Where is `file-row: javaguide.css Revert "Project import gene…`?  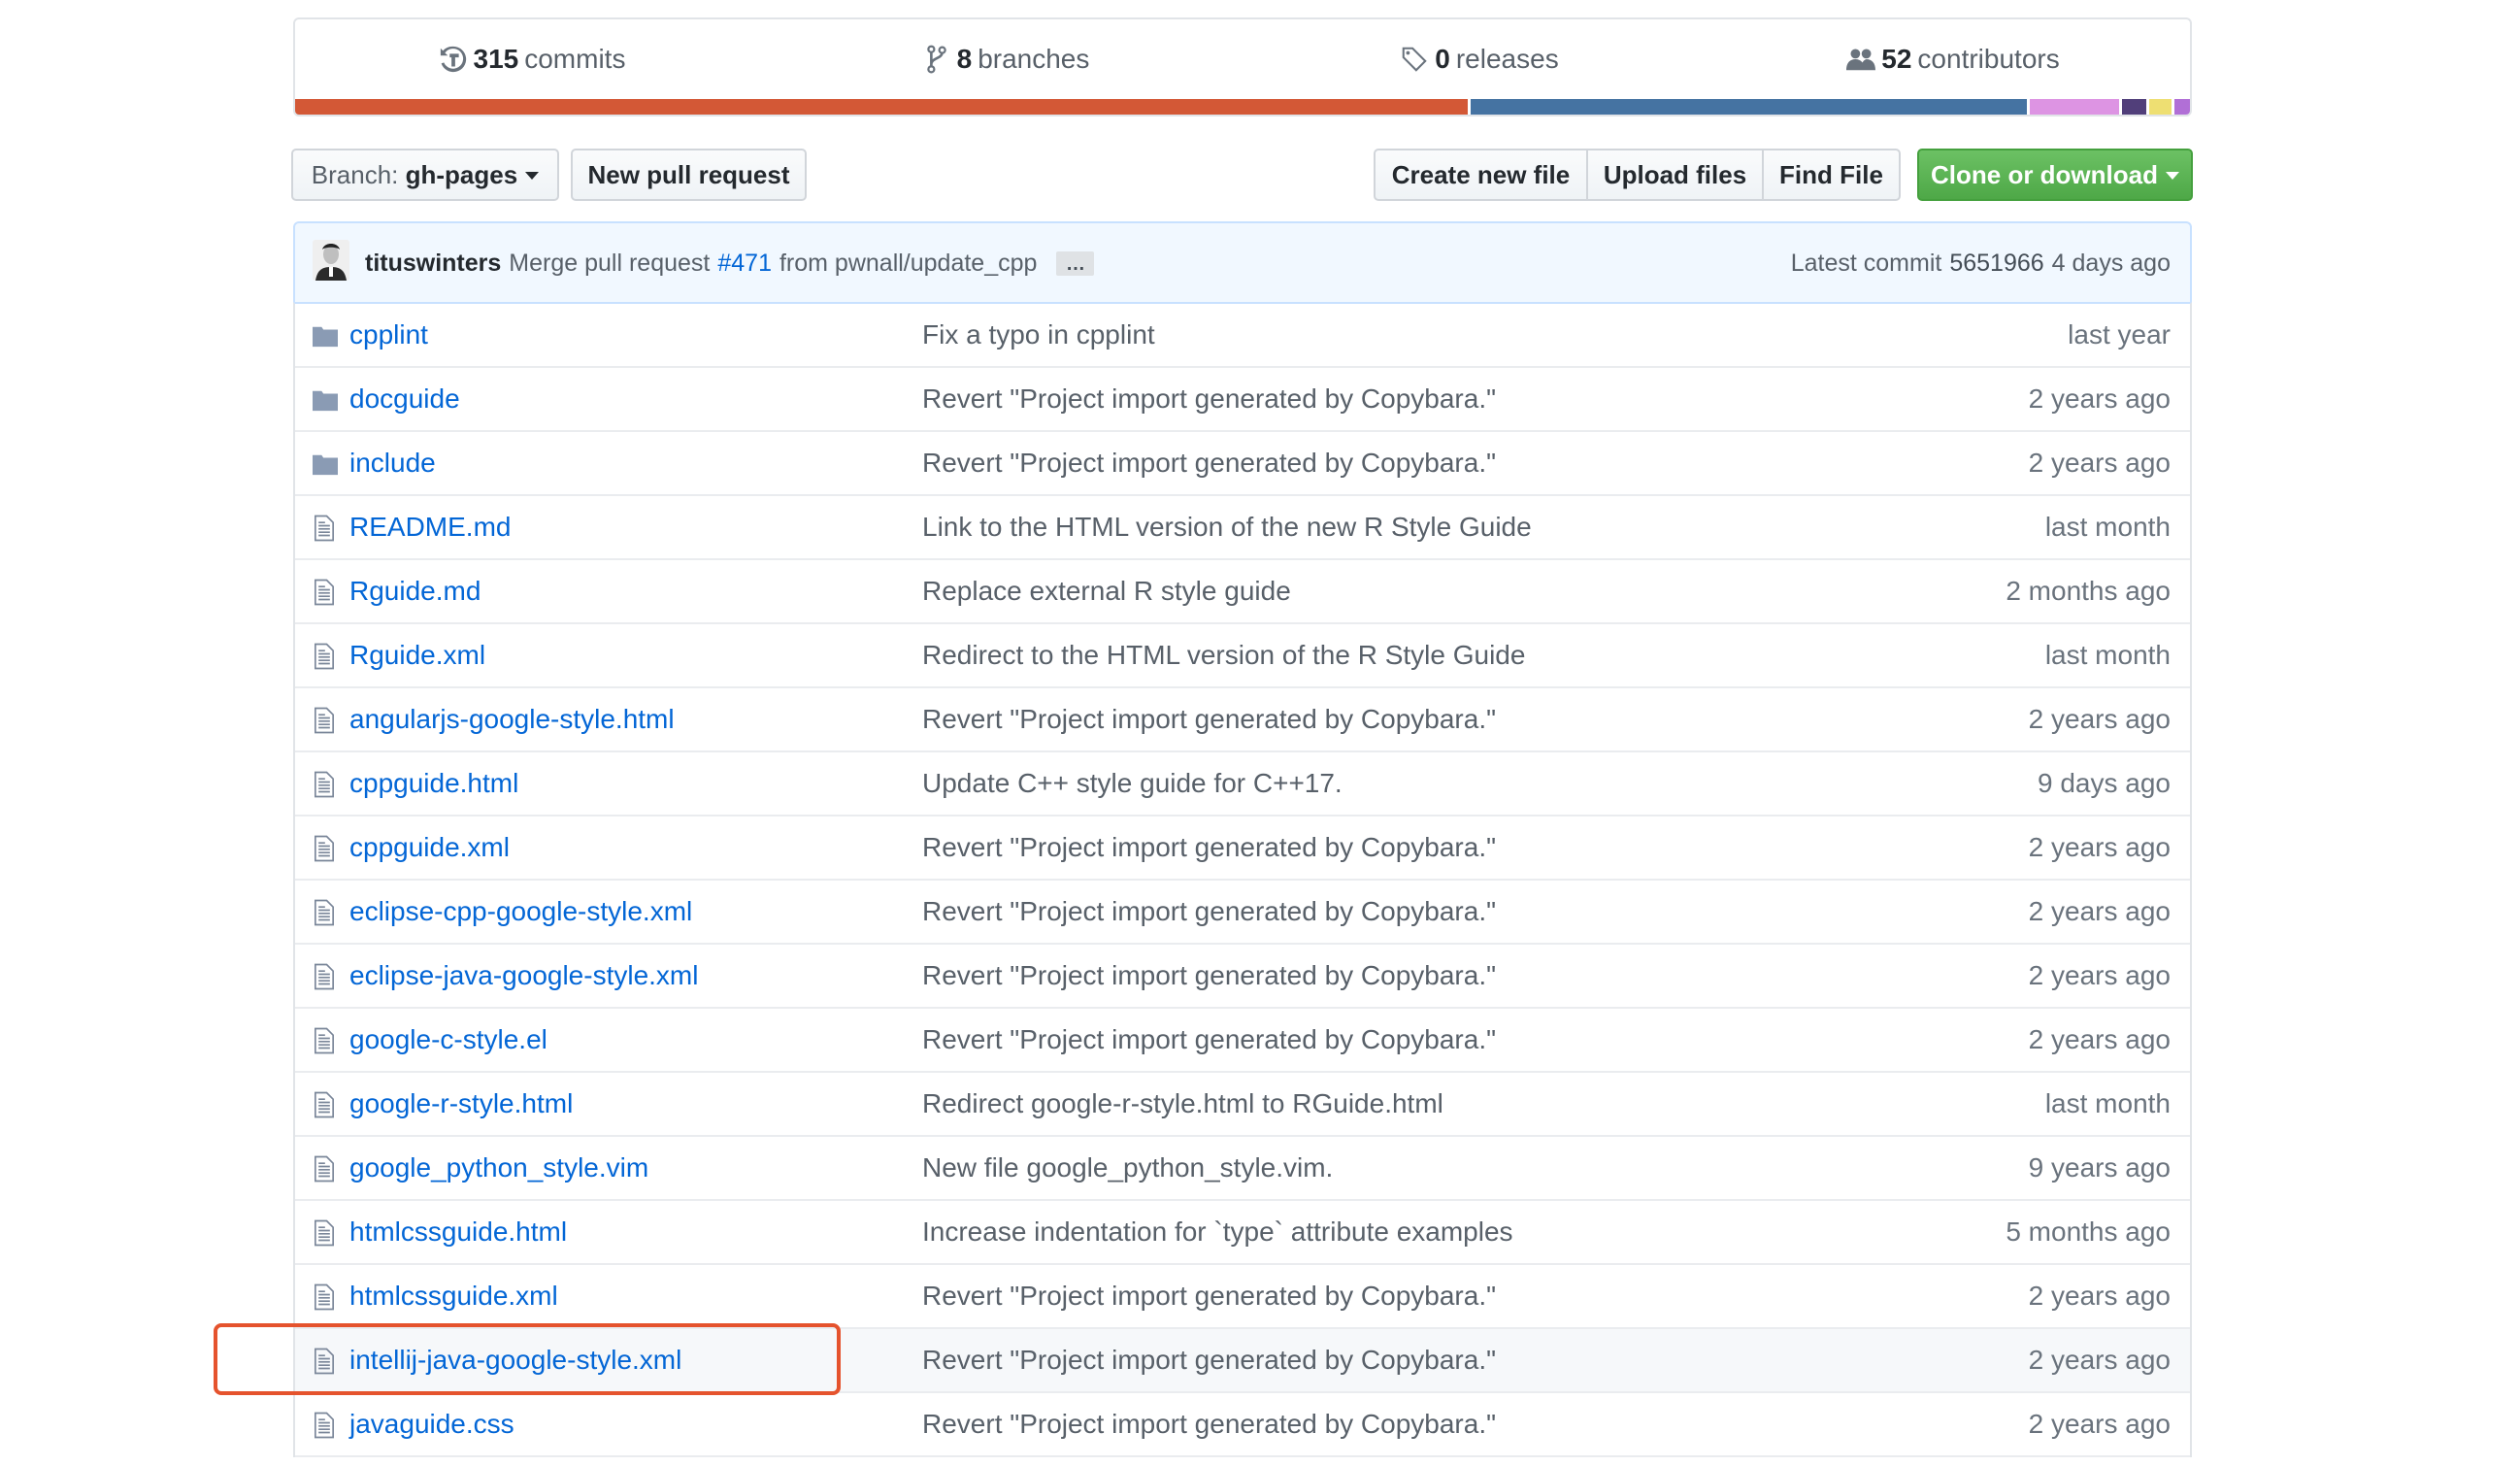 file-row: javaguide.css Revert "Project import gene… is located at coordinates (1242, 1425).